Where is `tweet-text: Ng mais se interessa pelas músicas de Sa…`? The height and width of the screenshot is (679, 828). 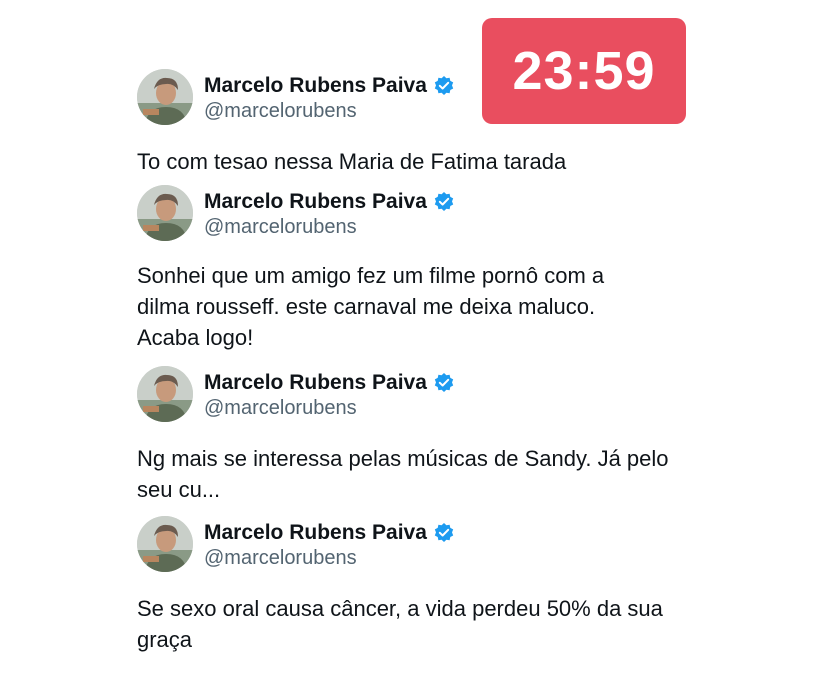 tweet-text: Ng mais se interessa pelas músicas de Sa… is located at coordinates (403, 474).